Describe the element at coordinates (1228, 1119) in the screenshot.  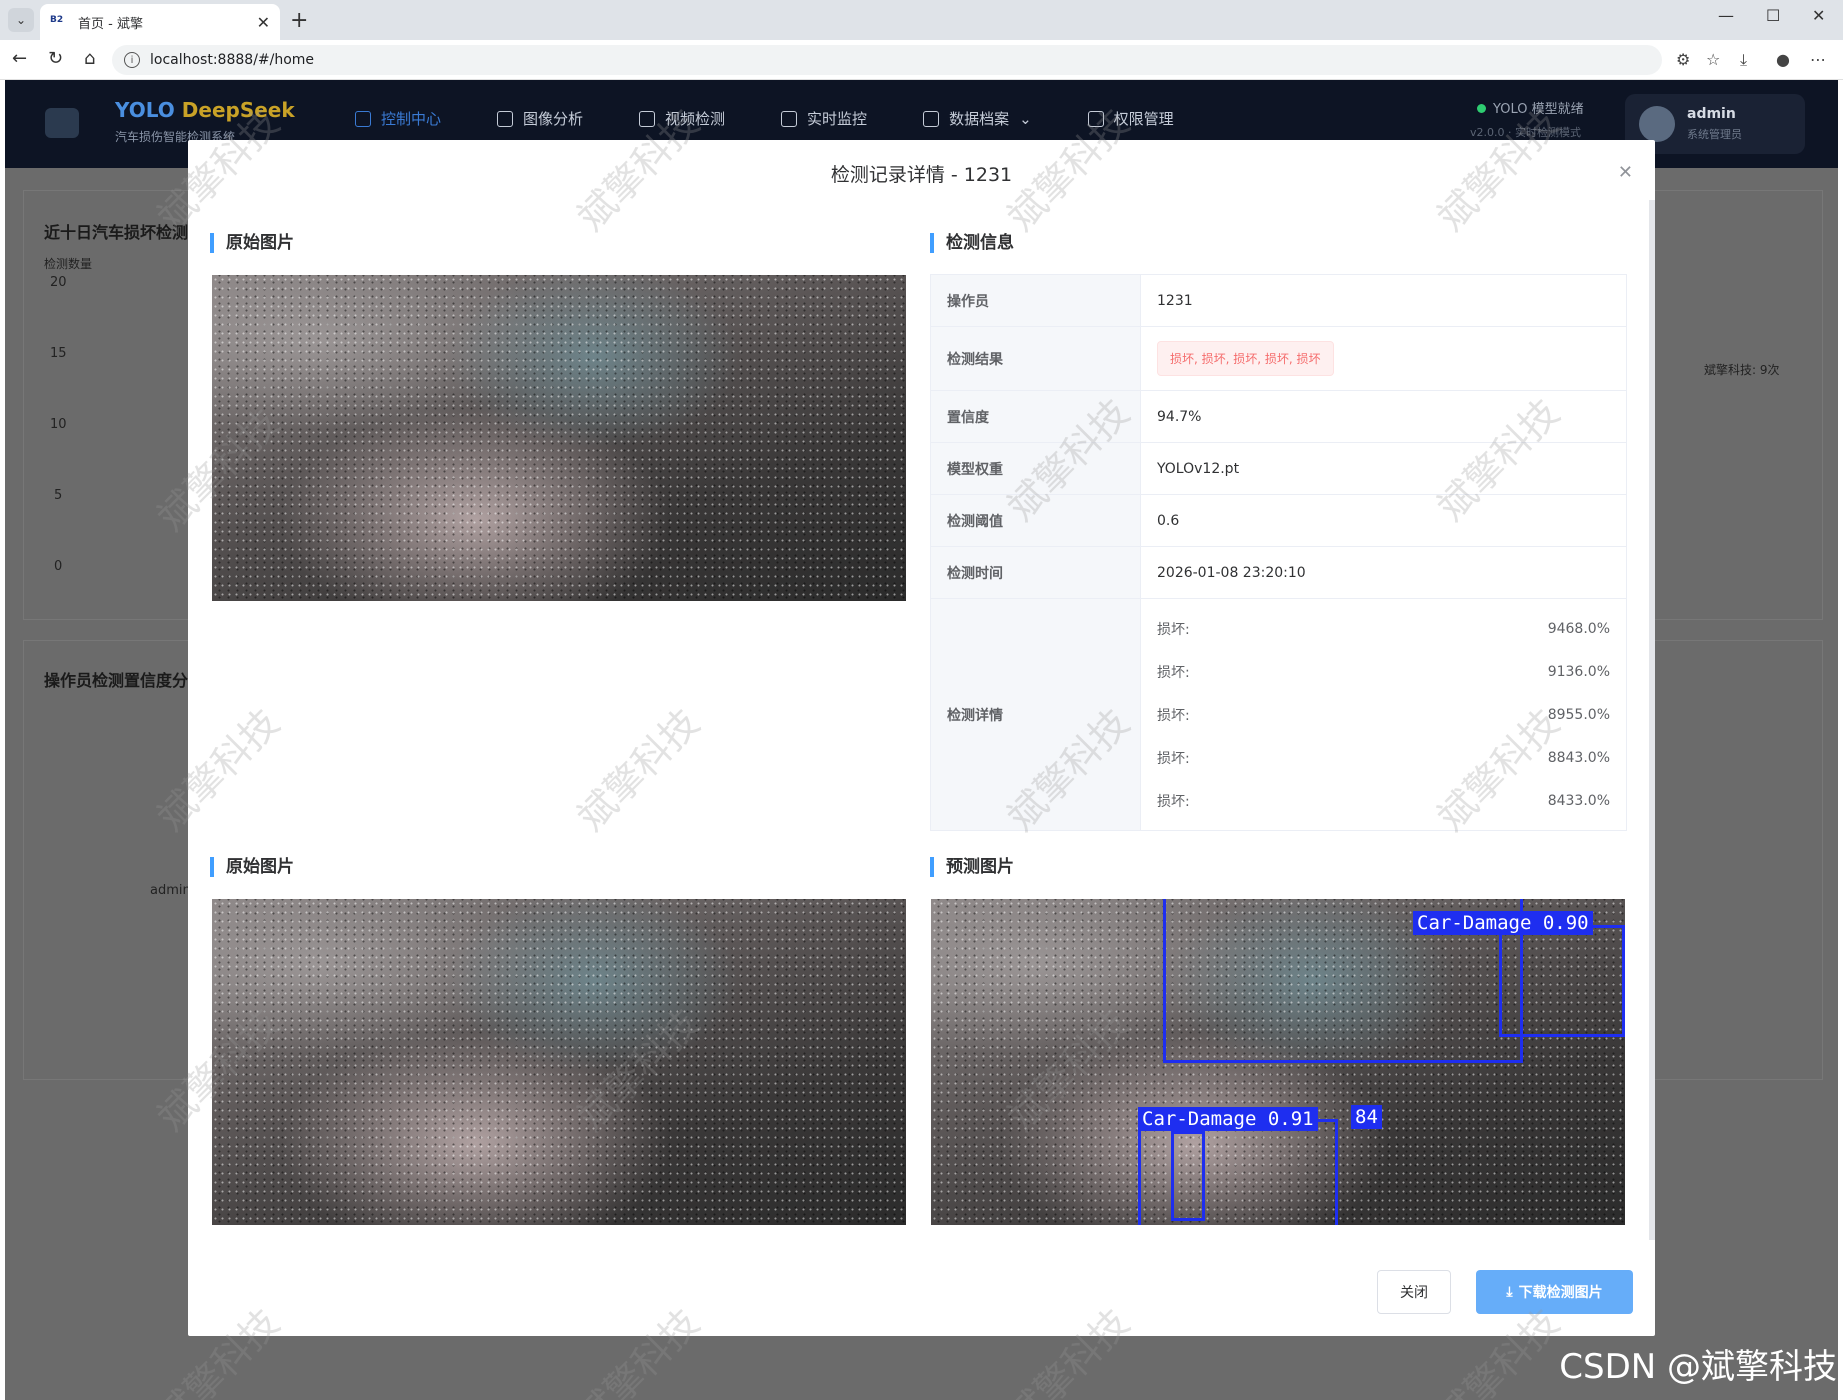
I see `detection-label: Car-Damage 0.91` at that location.